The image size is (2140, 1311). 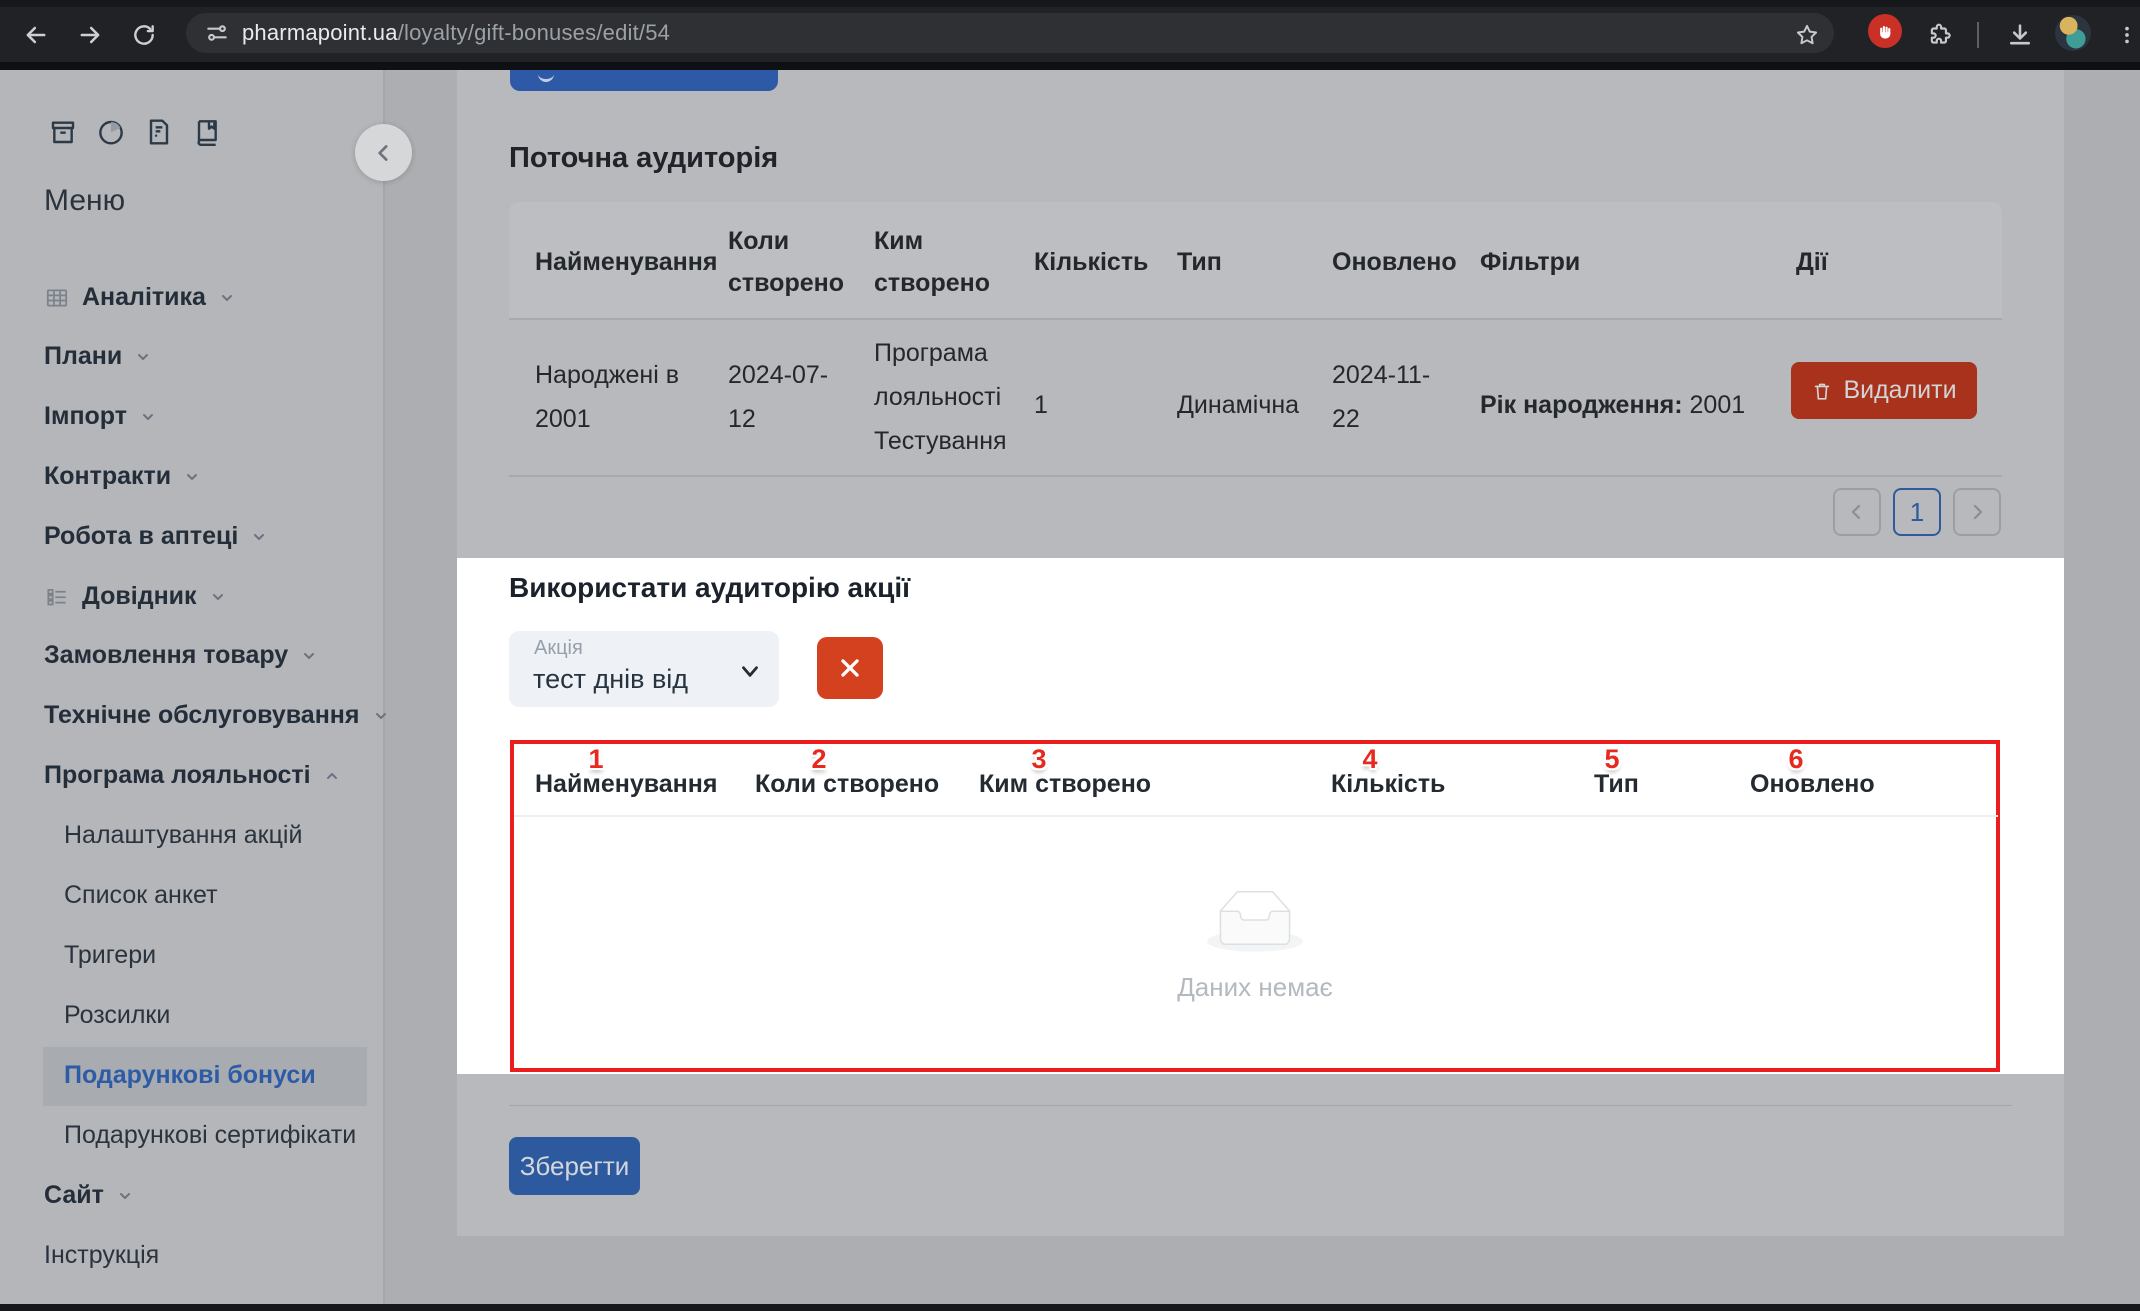 What do you see at coordinates (144, 35) in the screenshot?
I see `reload-icon` at bounding box center [144, 35].